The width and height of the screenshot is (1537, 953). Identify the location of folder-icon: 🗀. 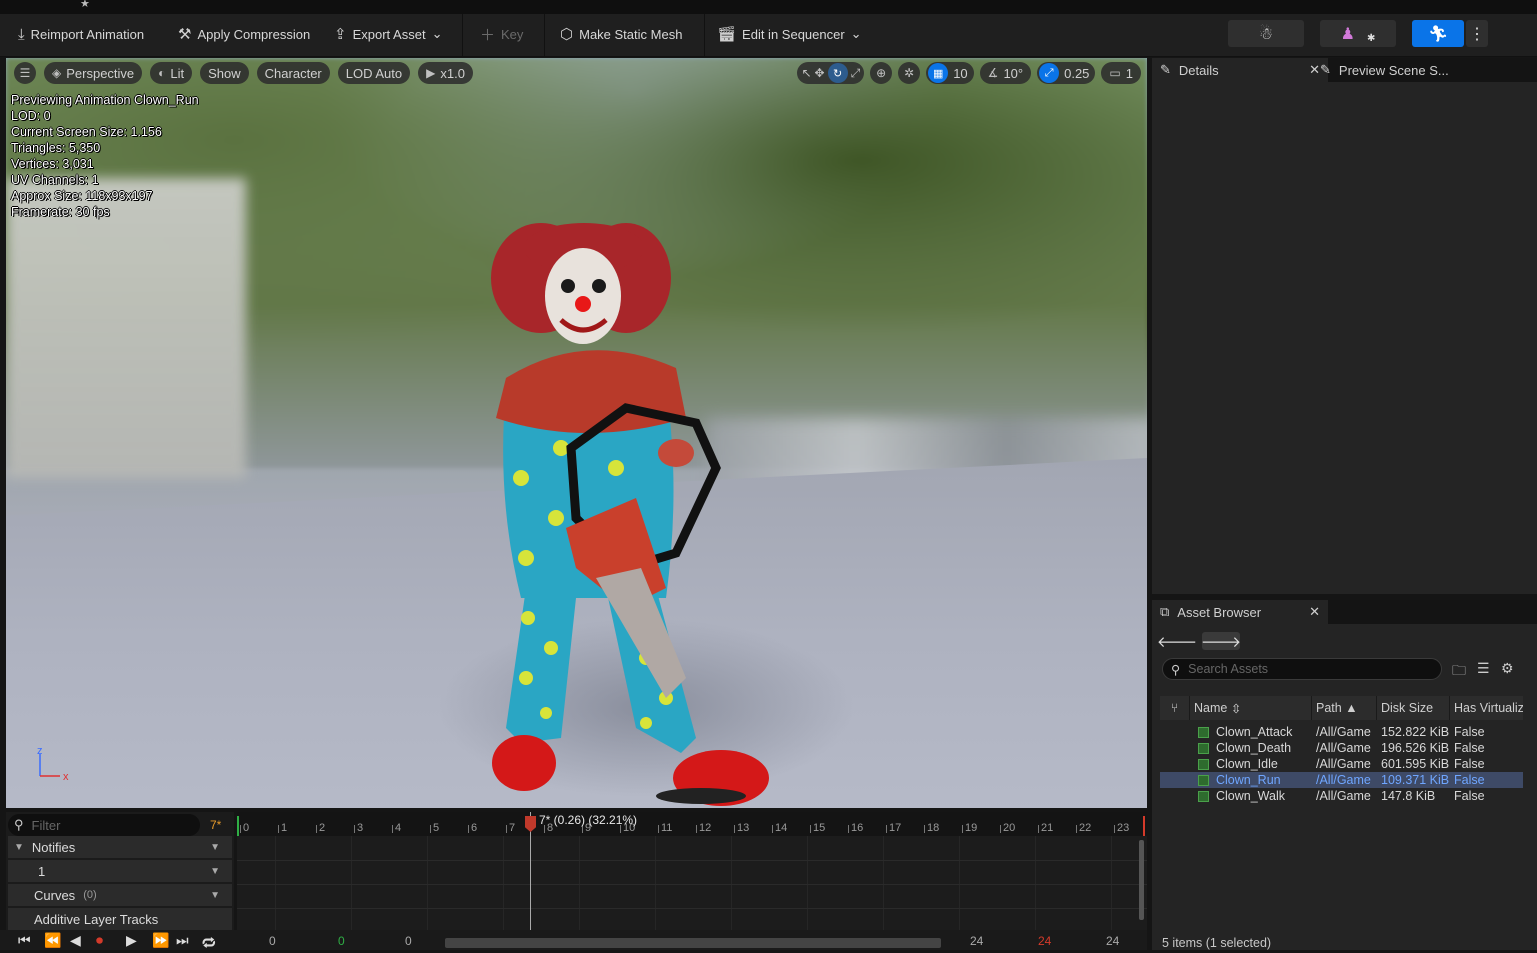
(1459, 672).